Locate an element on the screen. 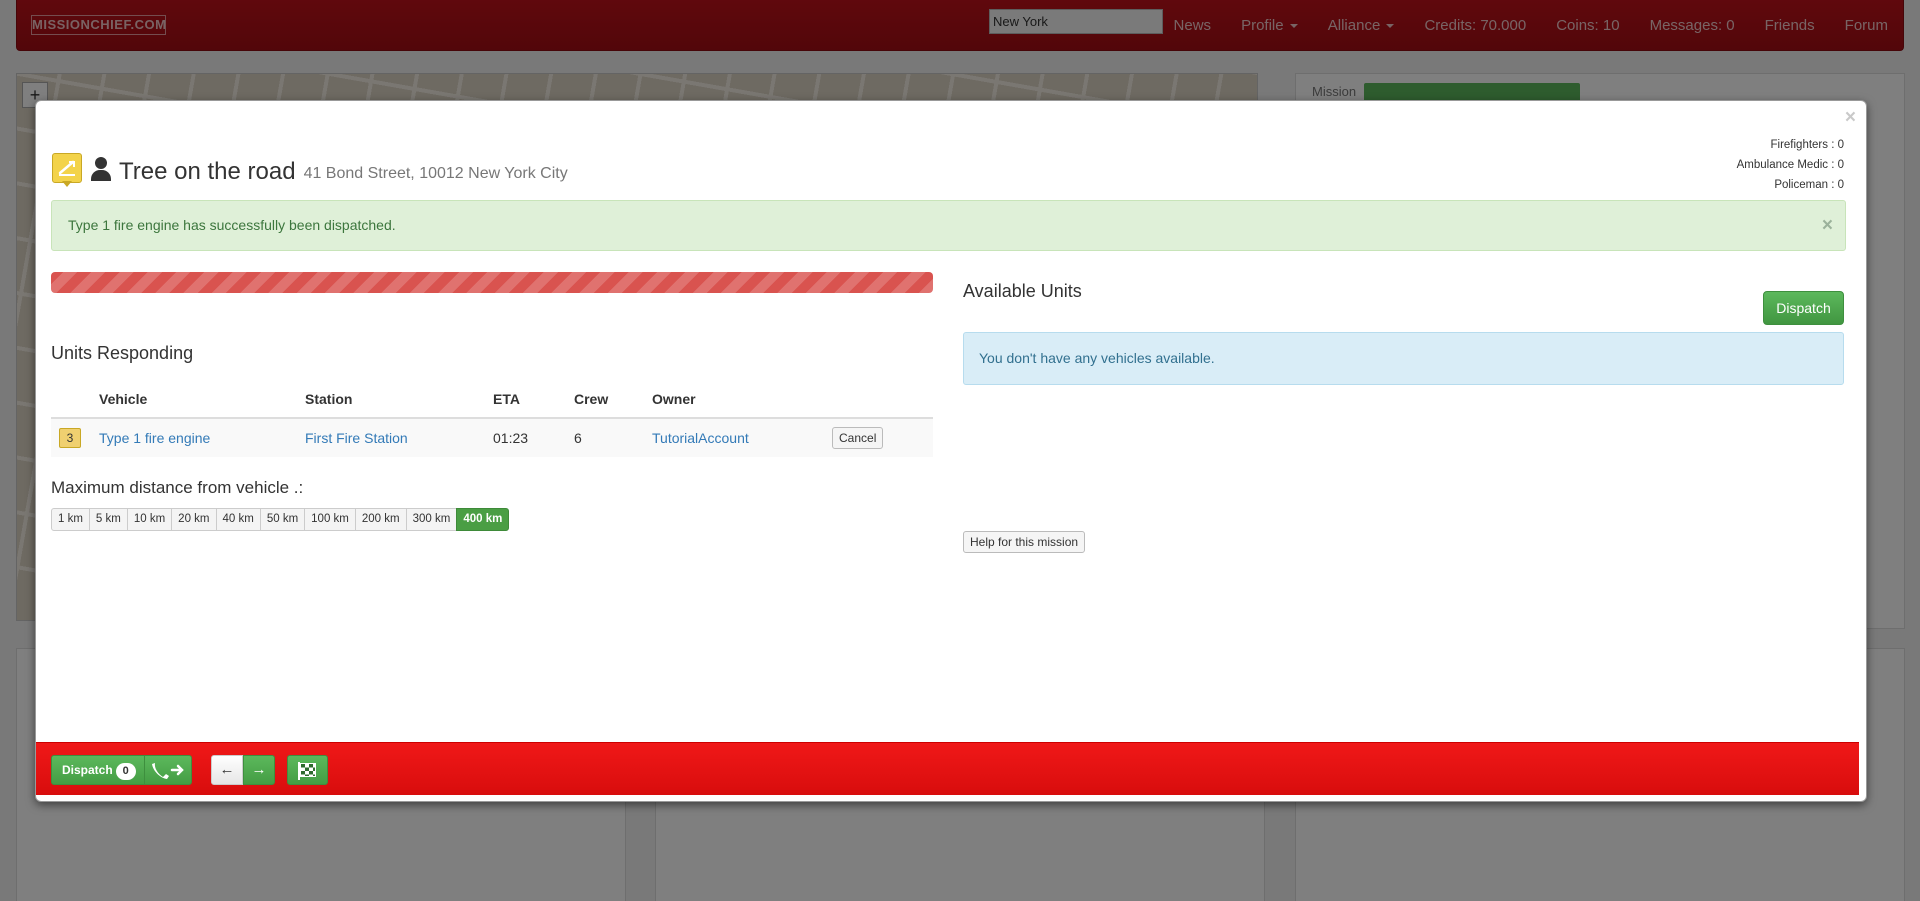  distance-300km-button: 300 km is located at coordinates (431, 519).